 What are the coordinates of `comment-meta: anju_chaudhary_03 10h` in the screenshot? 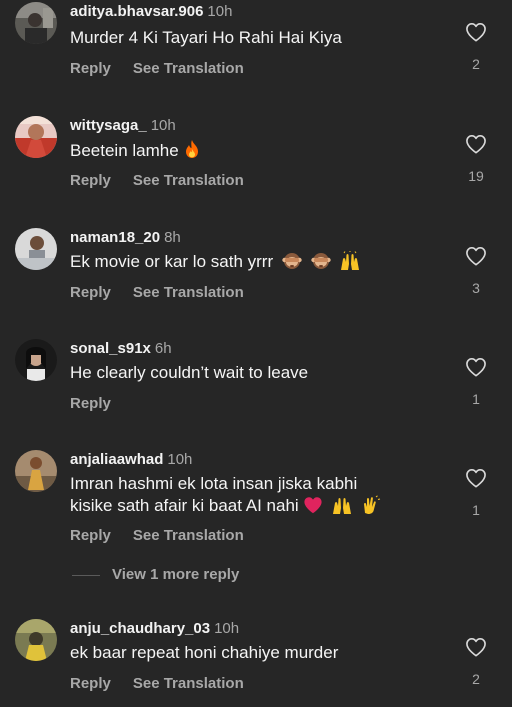 It's located at (154, 629).